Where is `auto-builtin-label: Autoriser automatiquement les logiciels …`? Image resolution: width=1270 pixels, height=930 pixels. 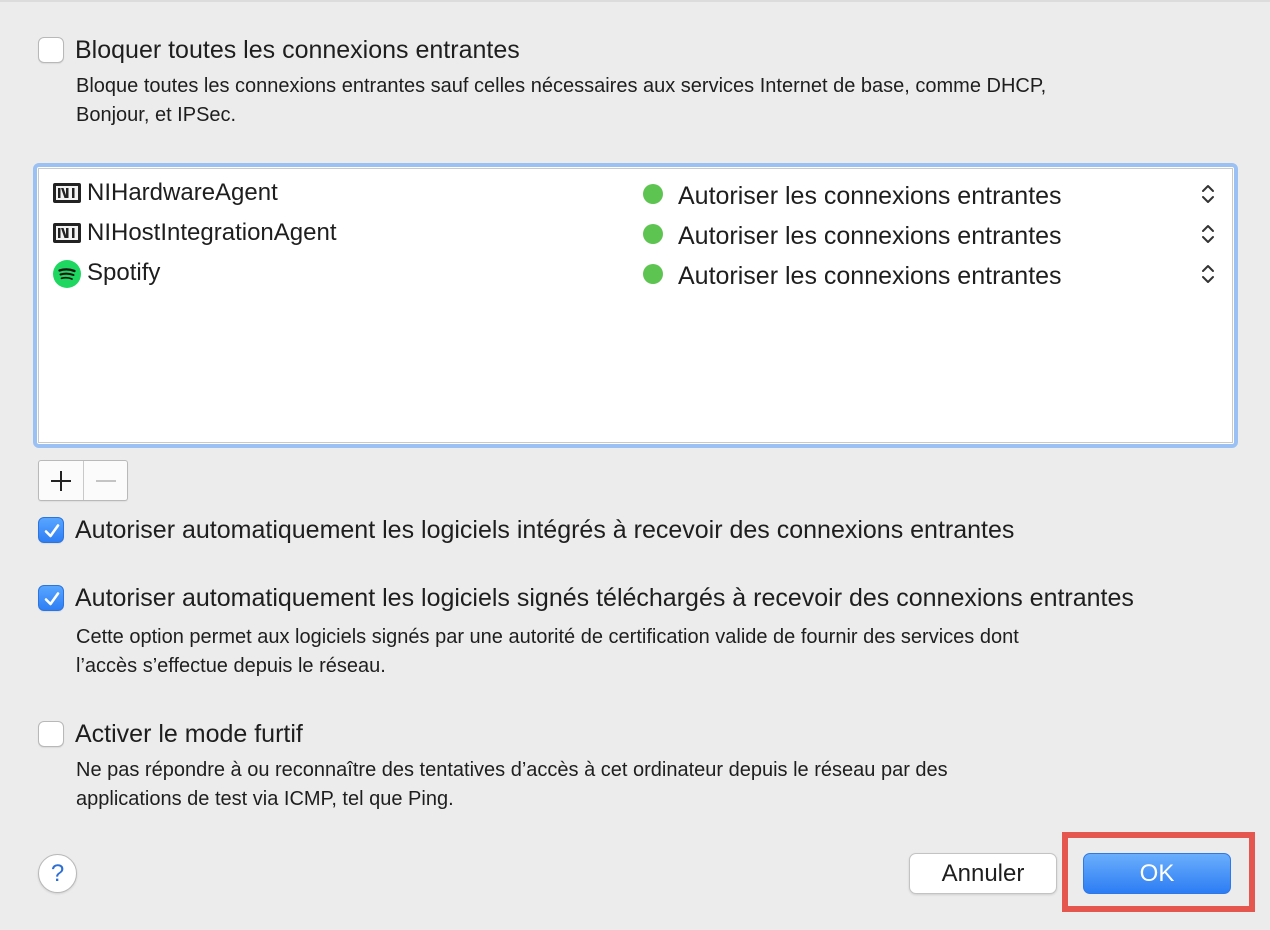
auto-builtin-label: Autoriser automatiquement les logiciels … is located at coordinates (545, 530).